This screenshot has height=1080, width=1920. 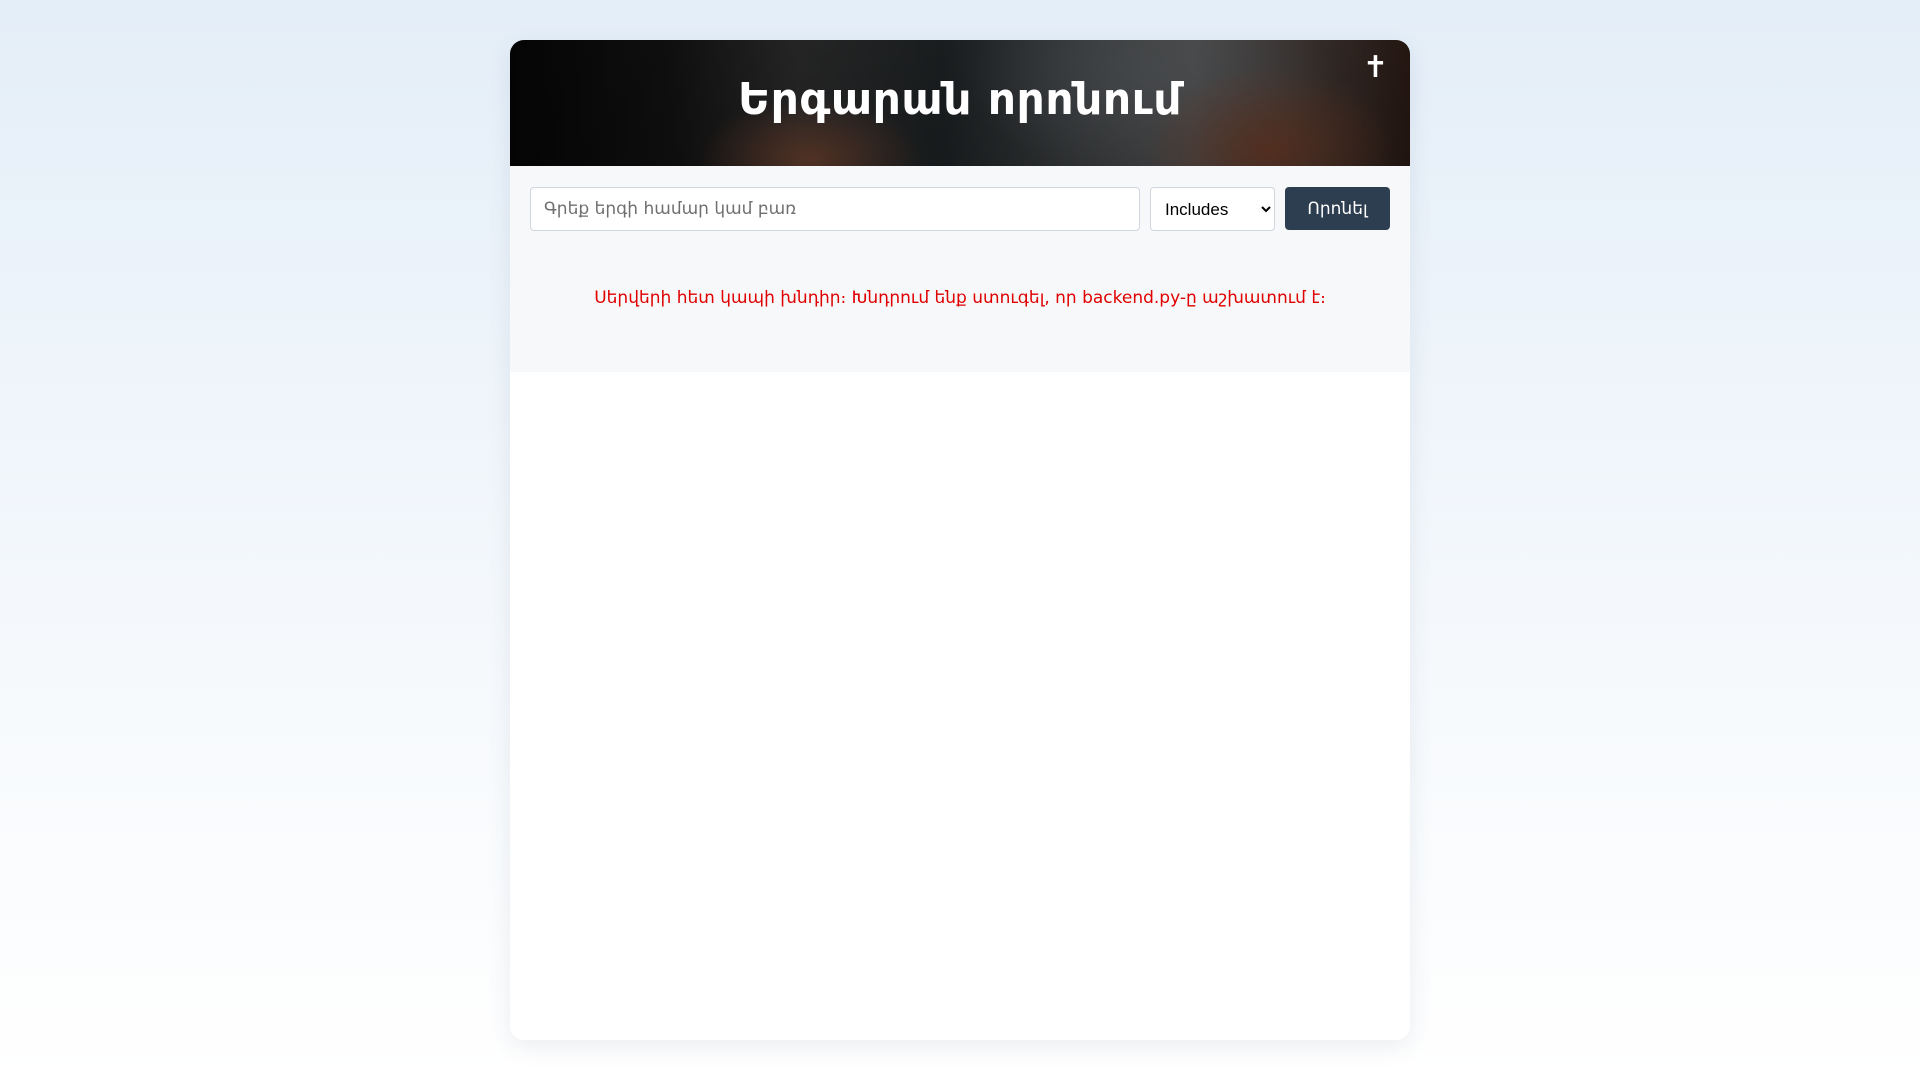 What do you see at coordinates (1212, 209) in the screenshot?
I see `search-mode-select: Includes` at bounding box center [1212, 209].